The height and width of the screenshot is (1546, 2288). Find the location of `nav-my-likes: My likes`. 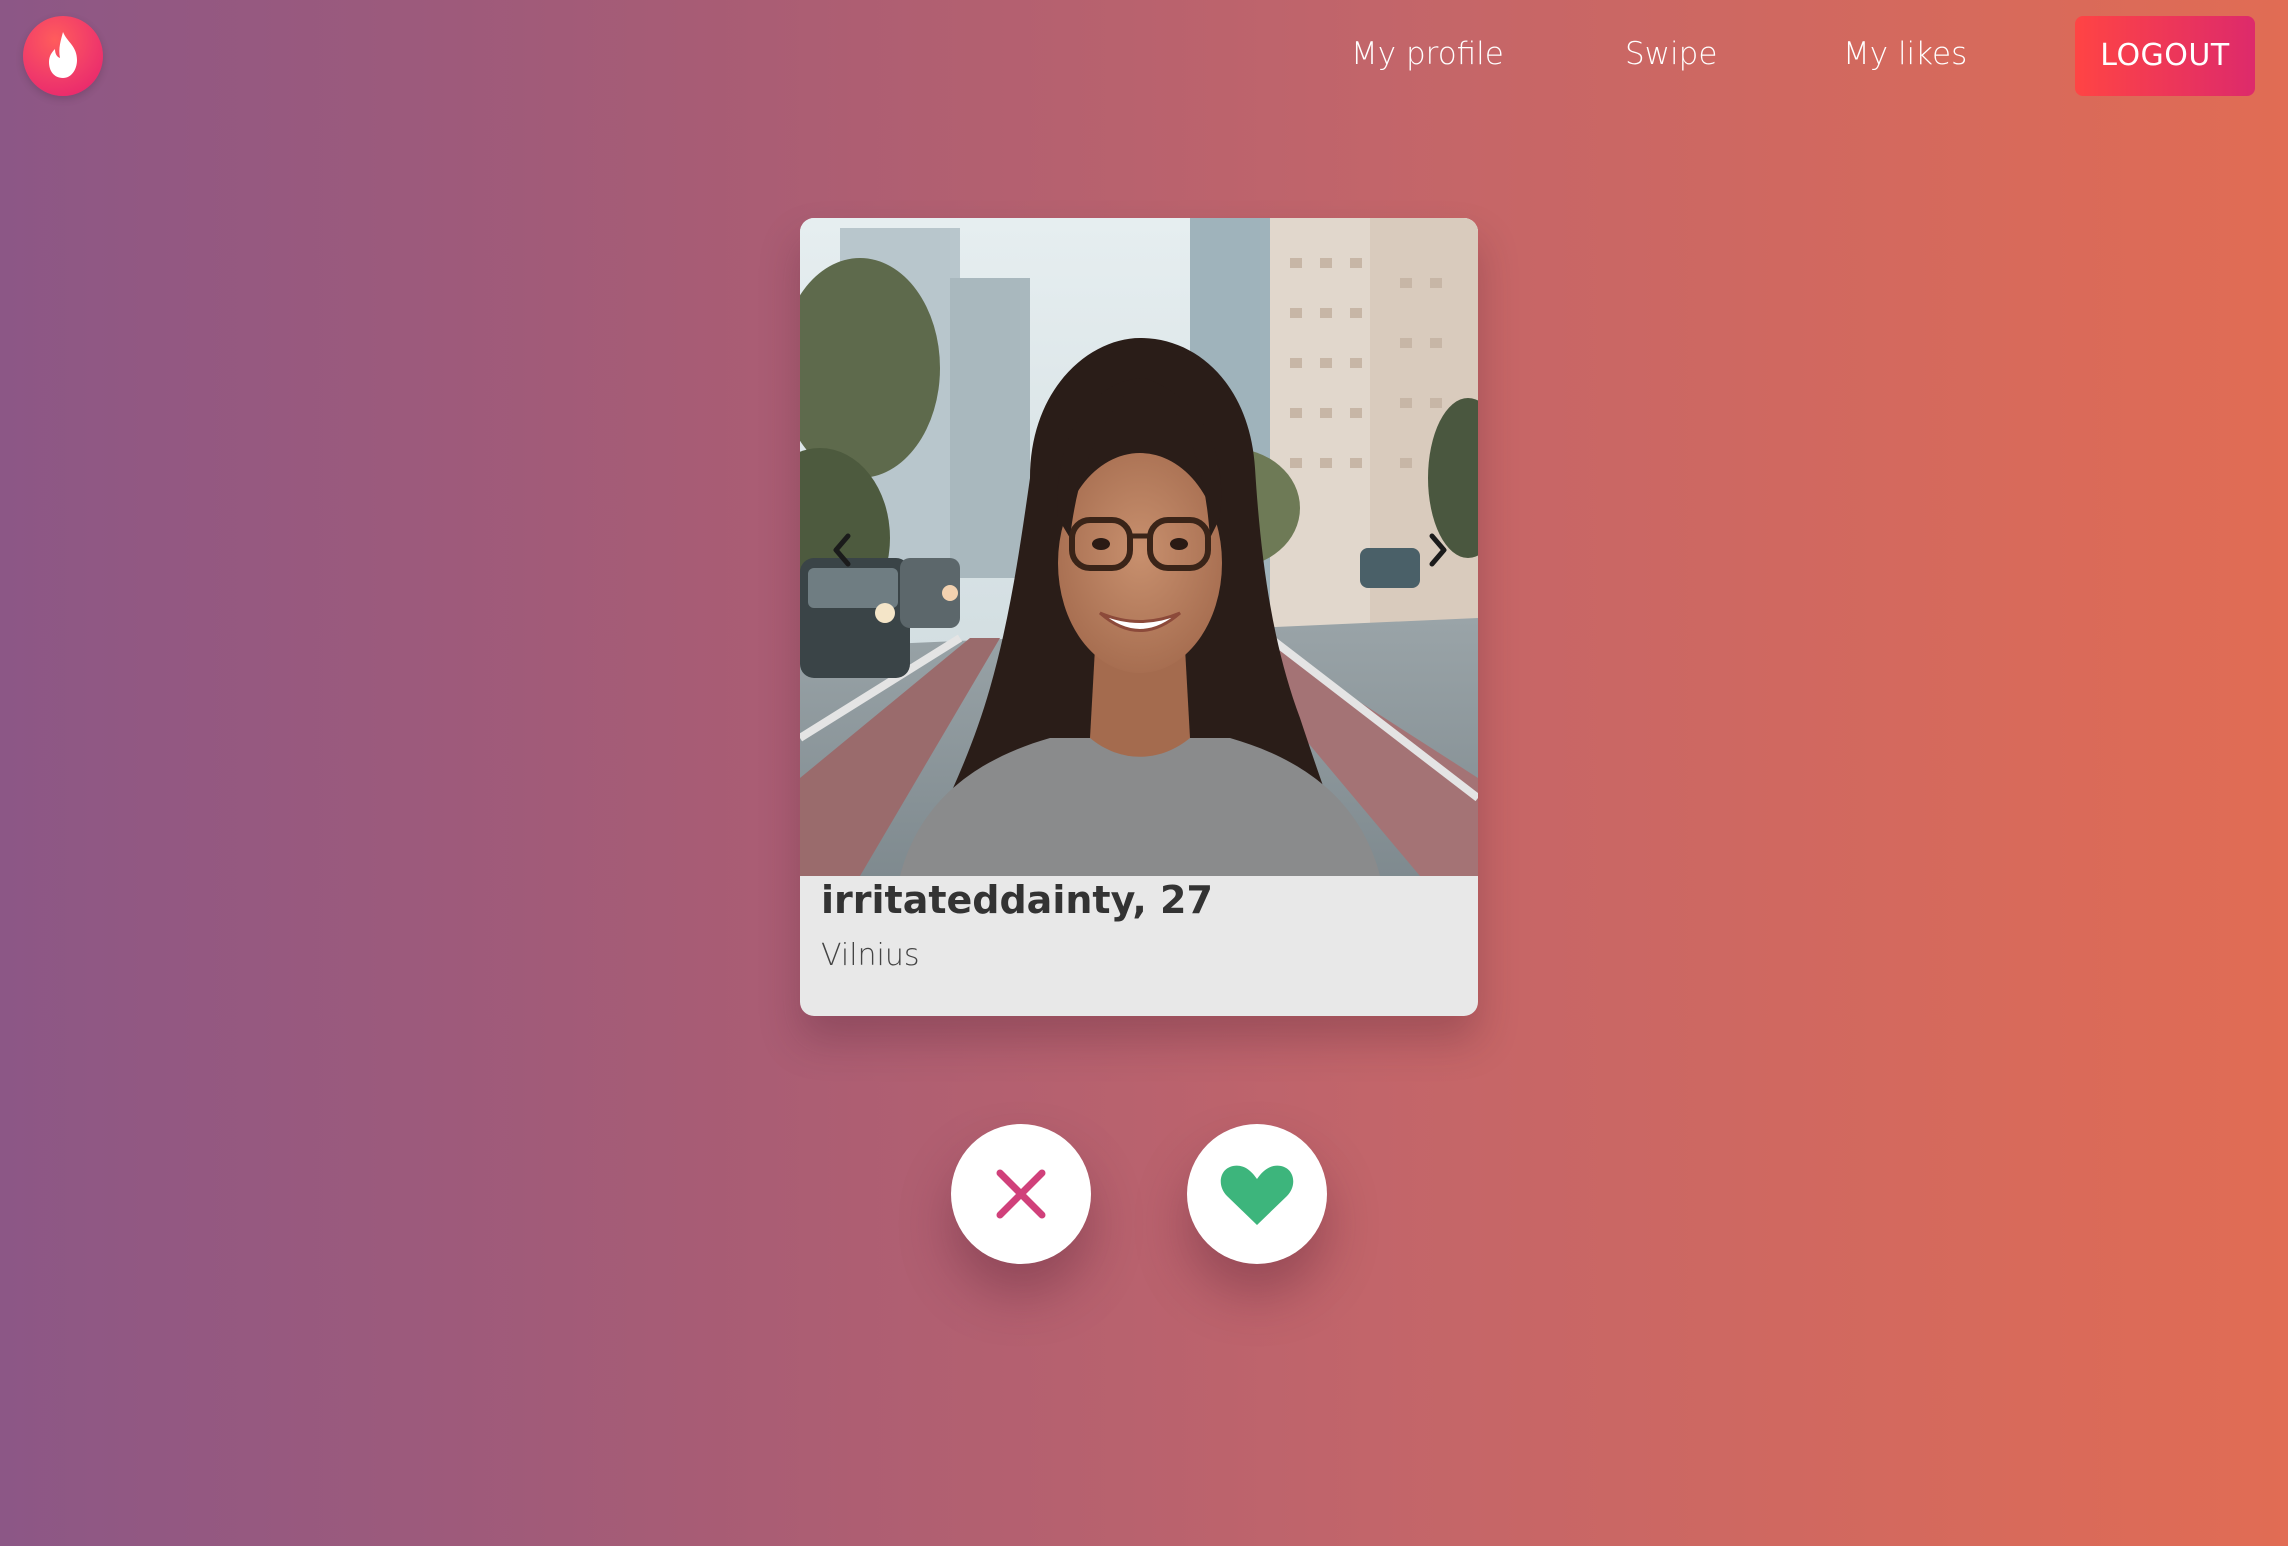

nav-my-likes: My likes is located at coordinates (1905, 54).